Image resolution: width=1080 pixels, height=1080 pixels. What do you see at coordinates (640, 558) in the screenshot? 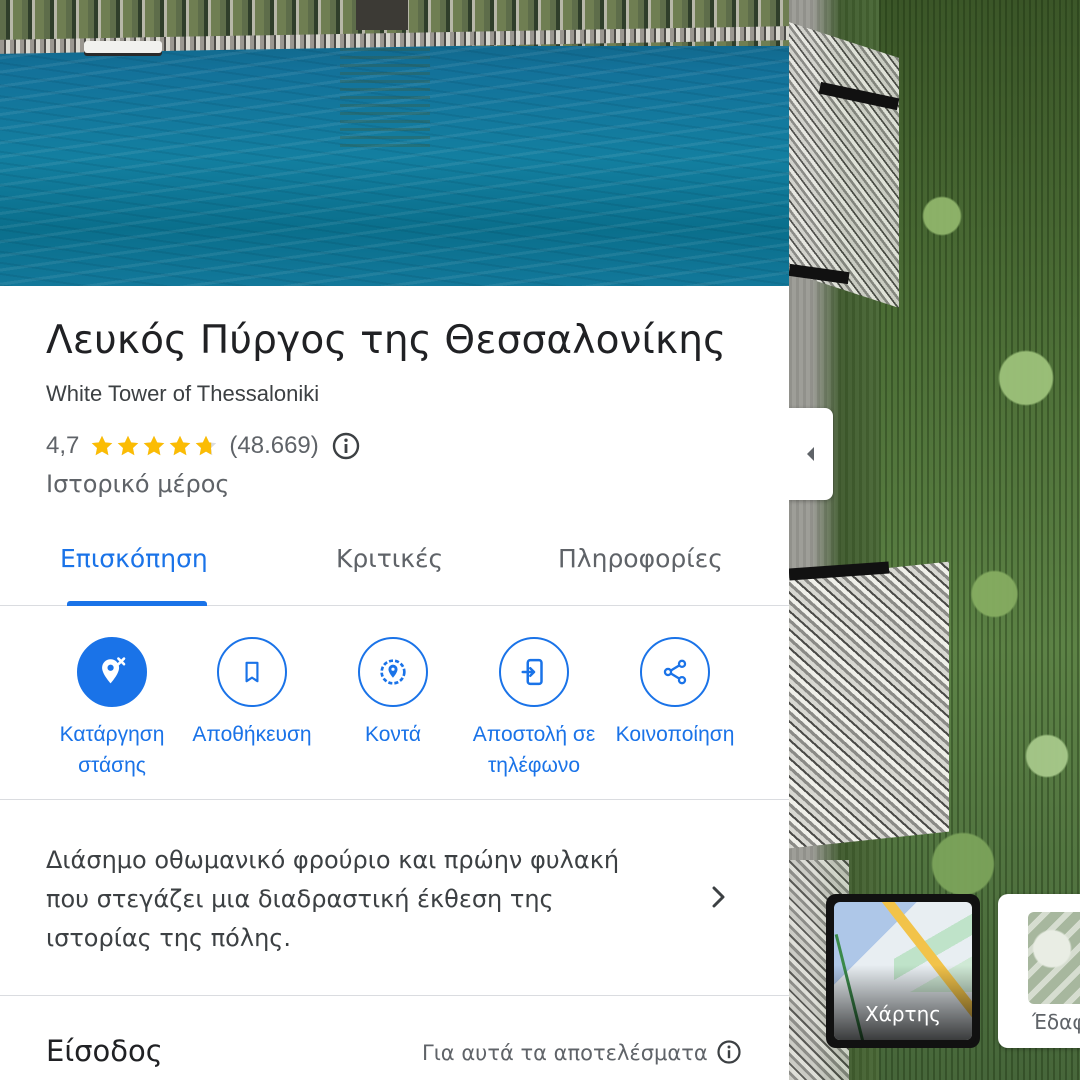
I see `tab-about: Πληροφορίες` at bounding box center [640, 558].